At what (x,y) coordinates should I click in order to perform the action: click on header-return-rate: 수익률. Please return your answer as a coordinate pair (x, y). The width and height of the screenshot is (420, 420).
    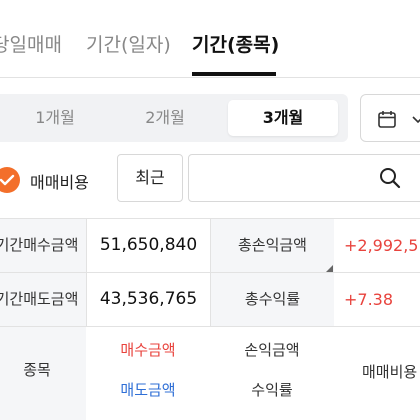
    Looking at the image, I should click on (272, 390).